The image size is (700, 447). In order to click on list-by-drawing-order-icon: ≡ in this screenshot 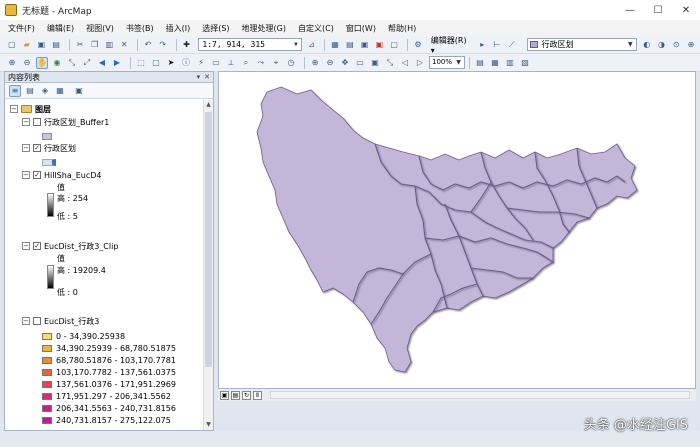, I will do `click(15, 90)`.